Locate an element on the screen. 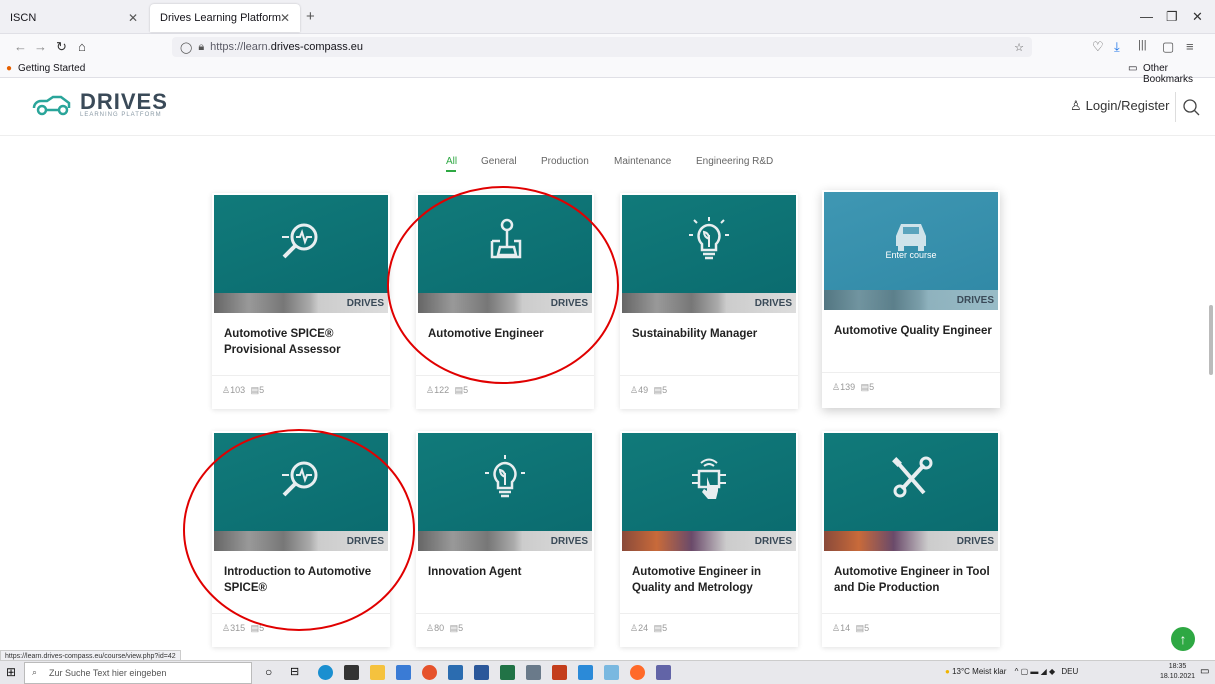 This screenshot has height=684, width=1215. pdf-icon is located at coordinates (559, 672).